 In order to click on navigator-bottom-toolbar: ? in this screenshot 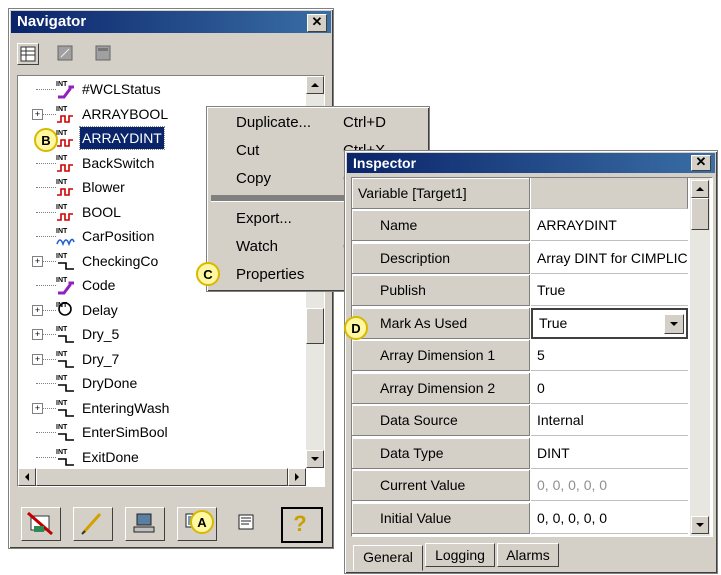, I will do `click(171, 523)`.